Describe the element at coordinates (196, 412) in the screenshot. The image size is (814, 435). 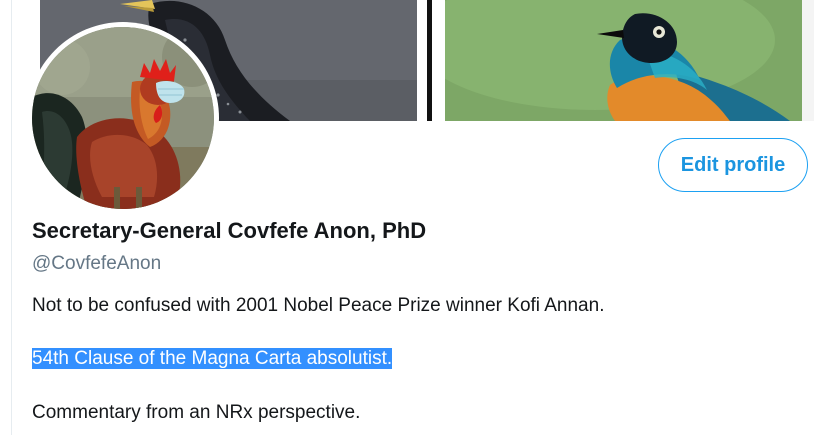
I see `bio-line: Commentary from an NRx perspective.` at that location.